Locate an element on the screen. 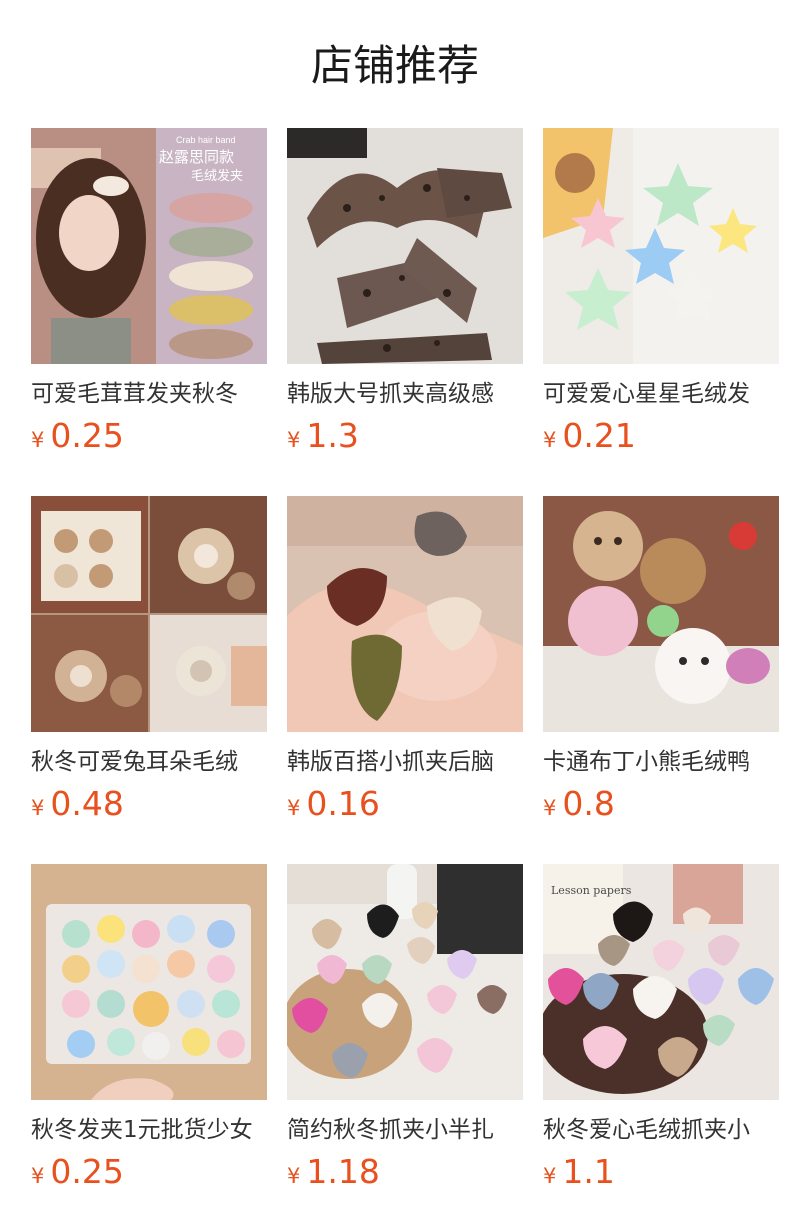 This screenshot has height=1232, width=790. product-name: 简约秋冬抓夹小半扎 is located at coordinates (405, 1130).